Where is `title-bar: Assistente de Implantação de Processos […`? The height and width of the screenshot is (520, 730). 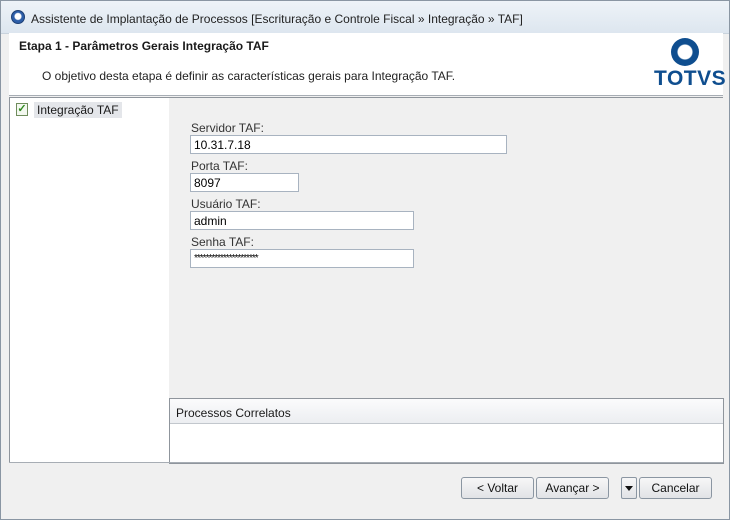 title-bar: Assistente de Implantação de Processos [… is located at coordinates (365, 17).